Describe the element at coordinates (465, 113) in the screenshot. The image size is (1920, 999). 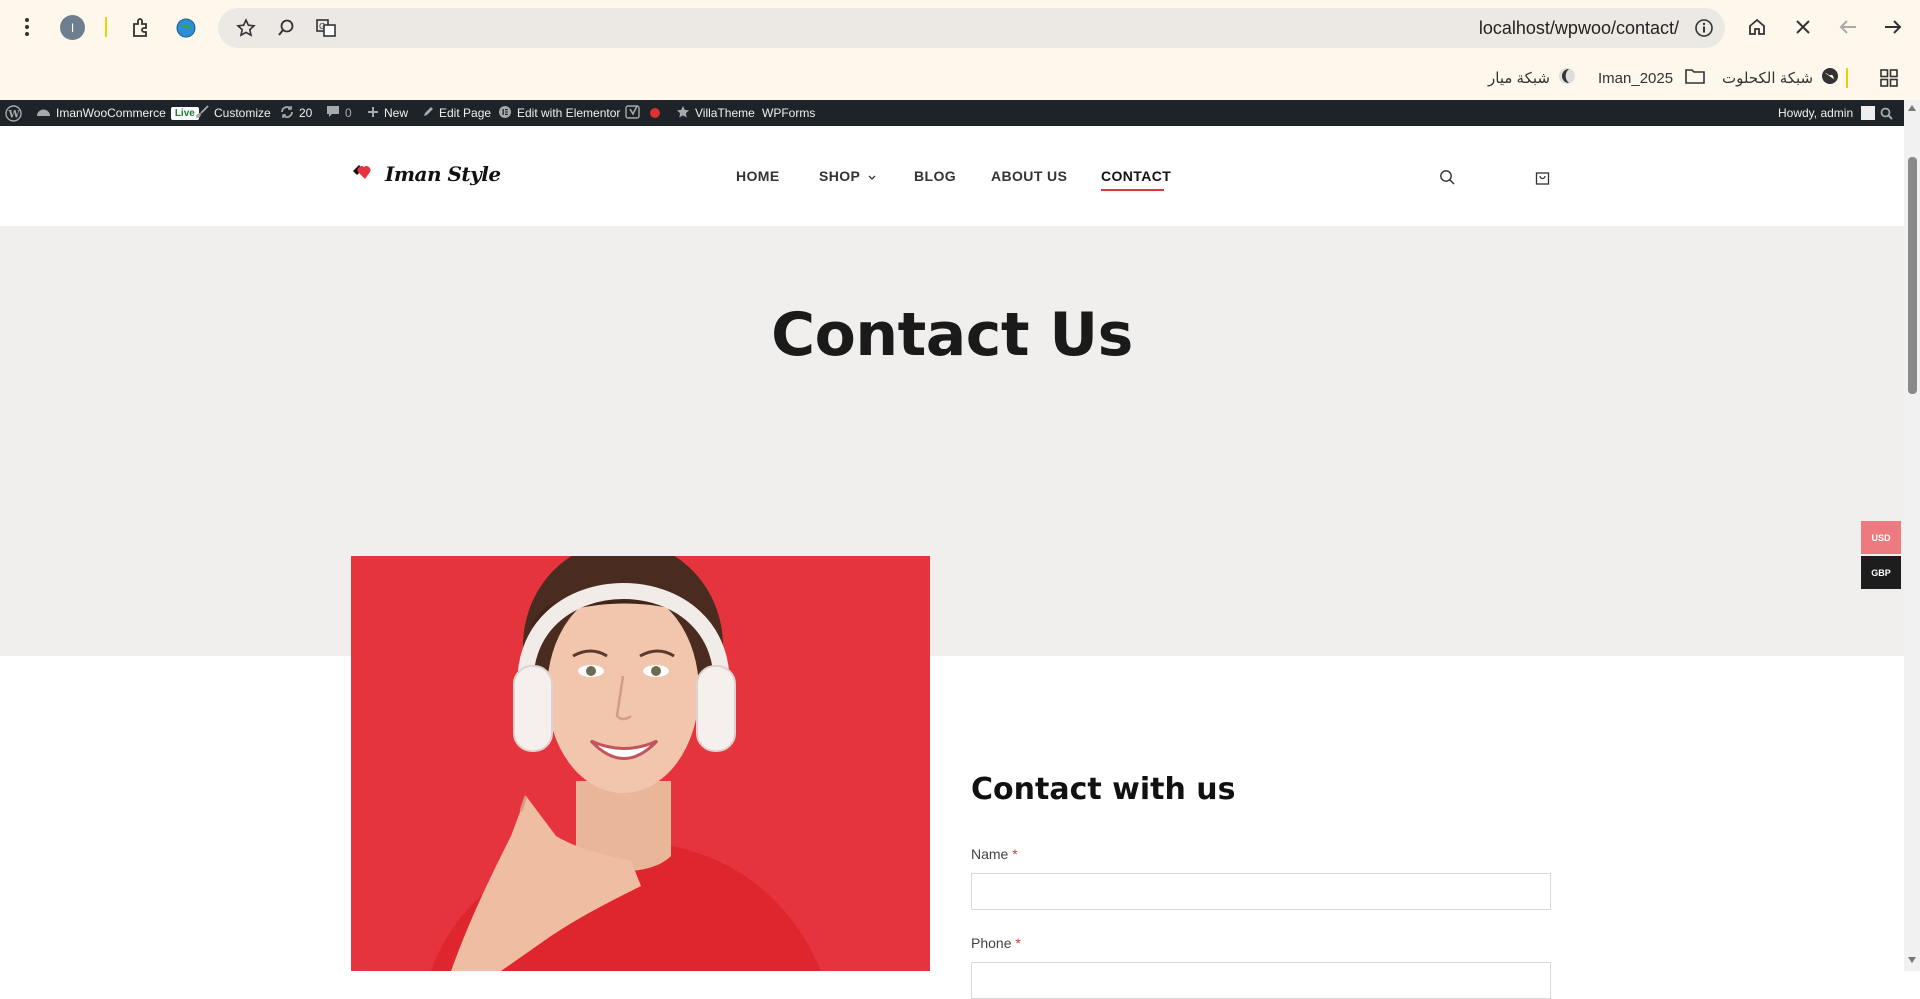
I see `edit-page-label: Edit Page` at that location.